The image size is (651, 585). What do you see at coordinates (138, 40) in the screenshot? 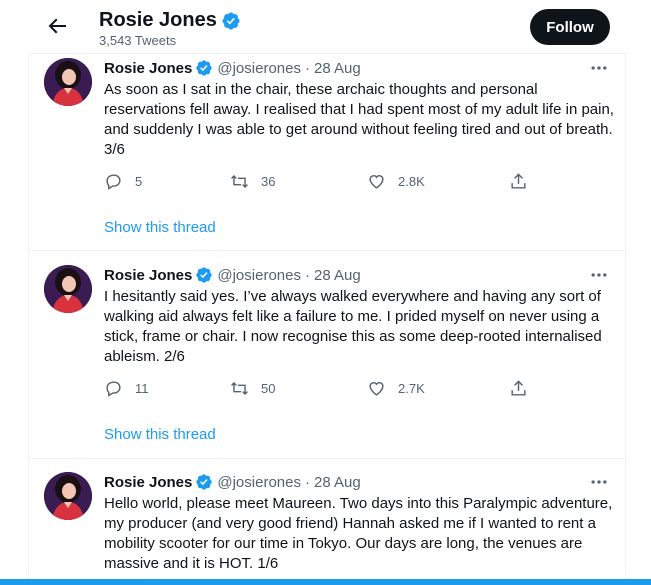
I see `tweet-count: 3,543 Tweets` at bounding box center [138, 40].